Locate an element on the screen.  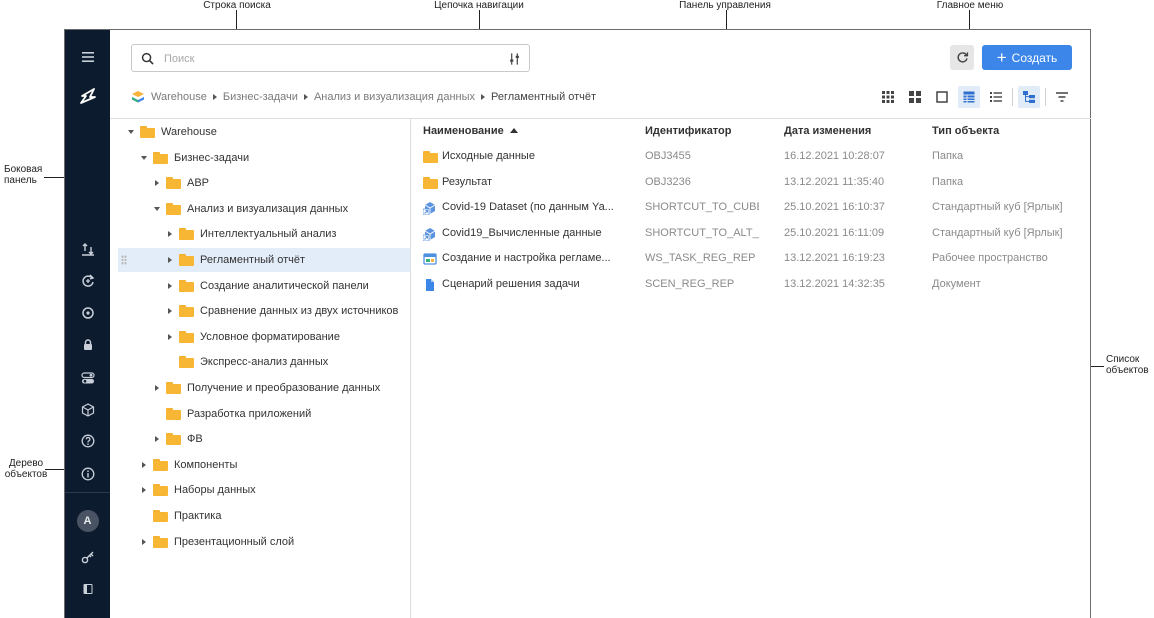
tree-item: ФВ is located at coordinates (264, 439).